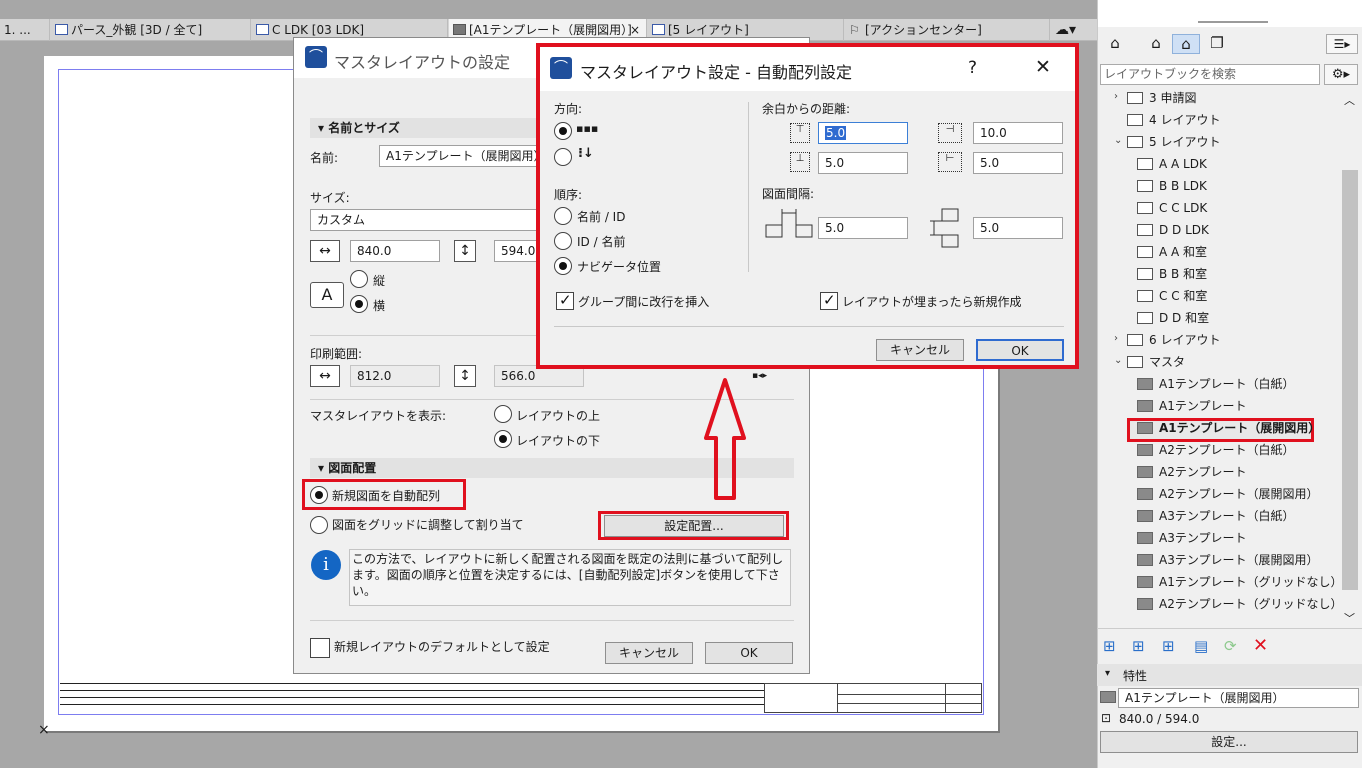  What do you see at coordinates (863, 133) in the screenshot?
I see `margin-top-field: 5.0` at bounding box center [863, 133].